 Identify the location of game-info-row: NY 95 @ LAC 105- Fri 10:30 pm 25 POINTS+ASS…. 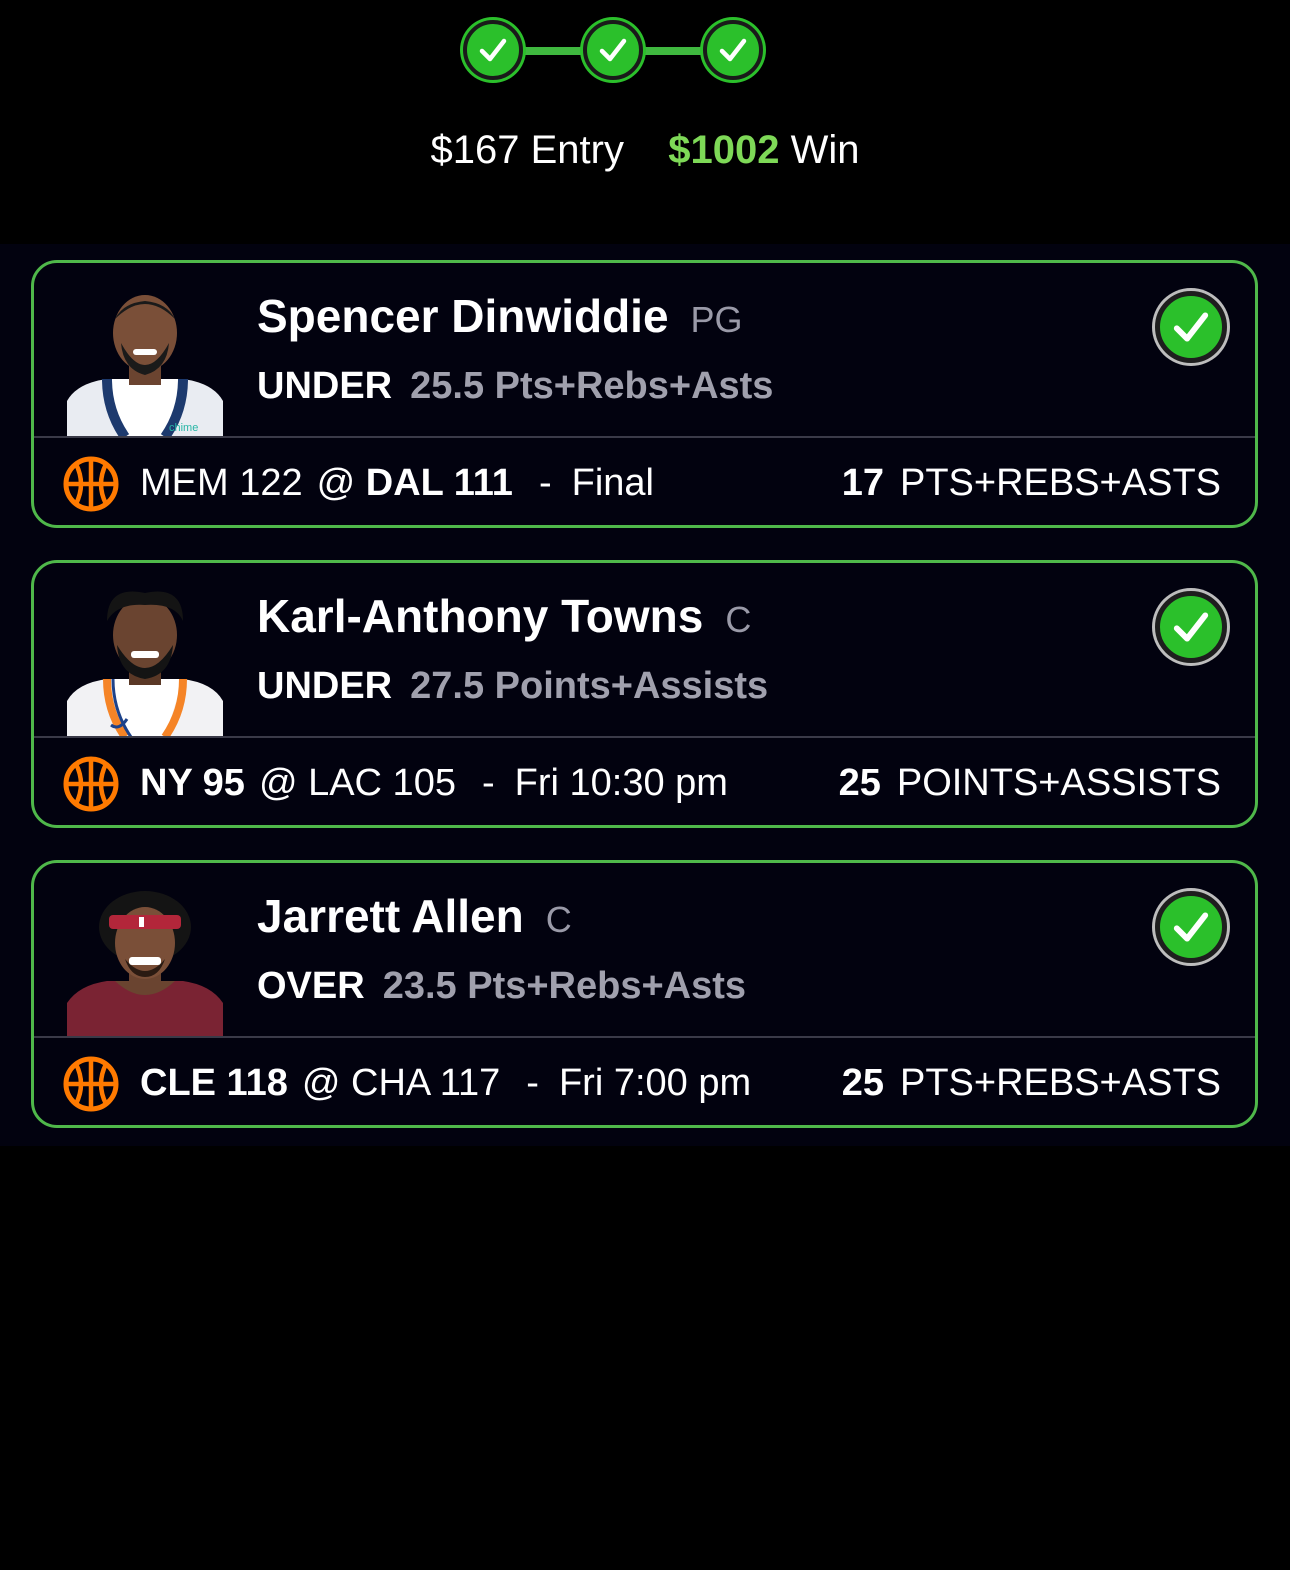
(644, 781).